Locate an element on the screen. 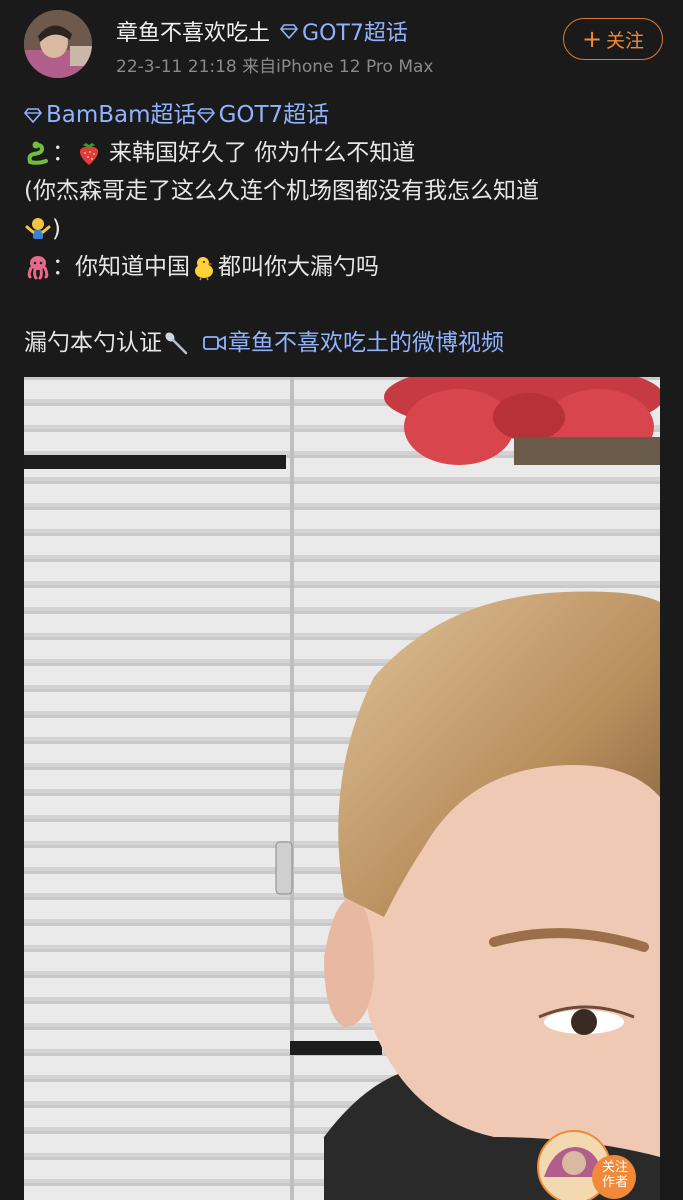 The height and width of the screenshot is (1200, 683). username: 章鱼不喜欢吃土 is located at coordinates (193, 31).